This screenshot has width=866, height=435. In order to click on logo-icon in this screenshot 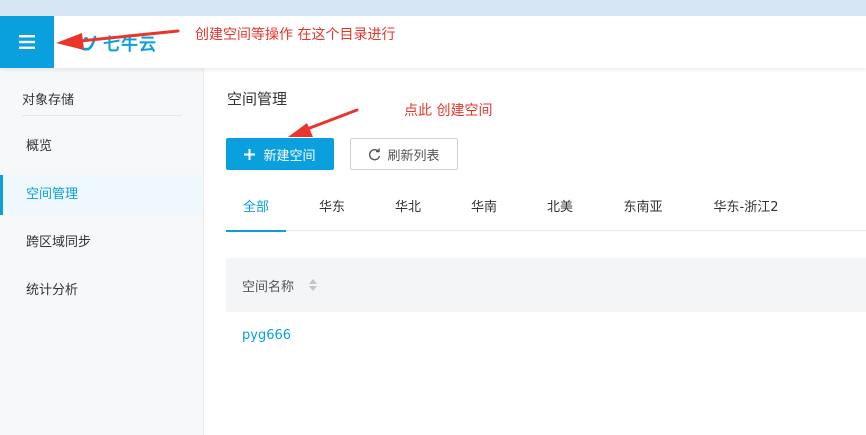, I will do `click(86, 43)`.